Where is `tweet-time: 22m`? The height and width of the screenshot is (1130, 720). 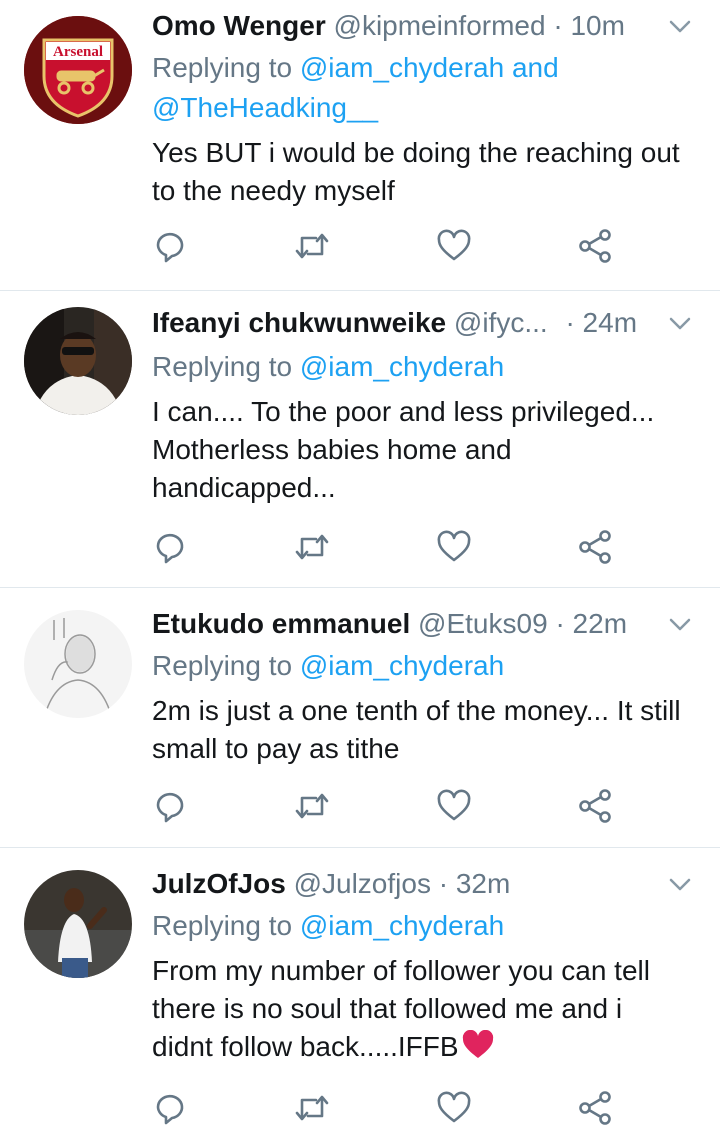
tweet-time: 22m is located at coordinates (600, 623).